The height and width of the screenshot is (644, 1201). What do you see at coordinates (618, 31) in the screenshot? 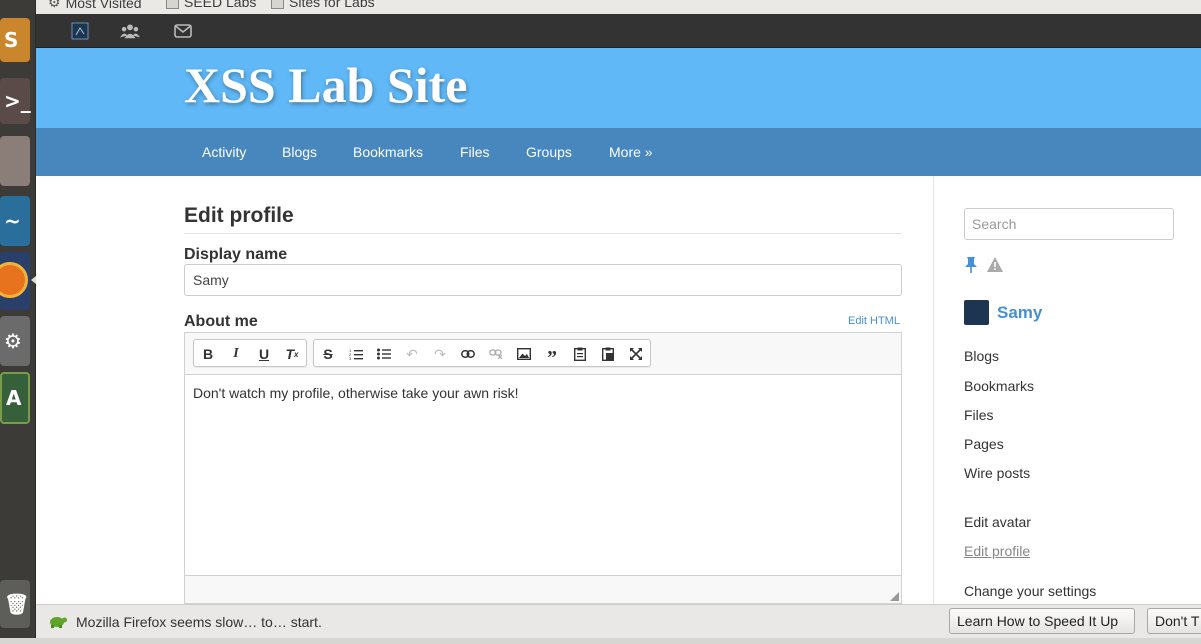
I see `elgg-topbar` at bounding box center [618, 31].